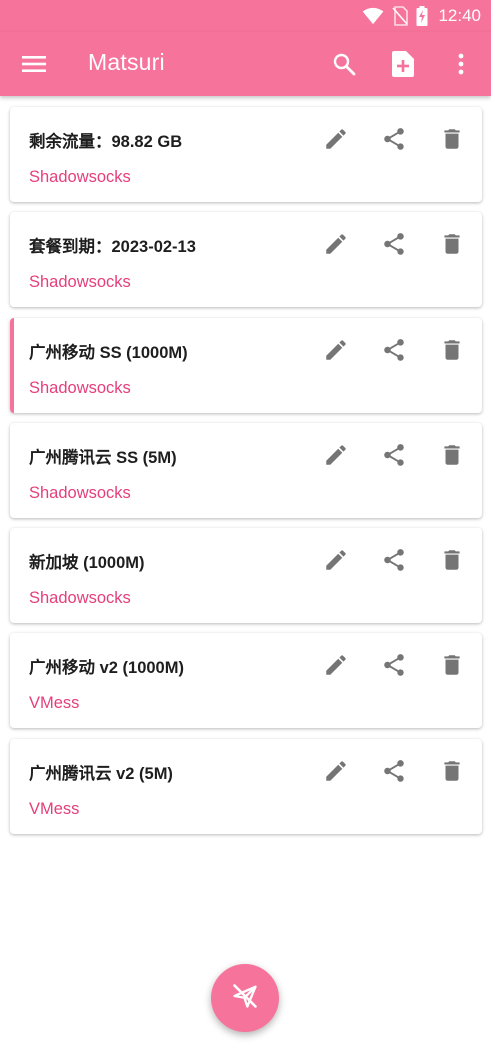  I want to click on profile-name: 新加坡 (1000M), so click(87, 563).